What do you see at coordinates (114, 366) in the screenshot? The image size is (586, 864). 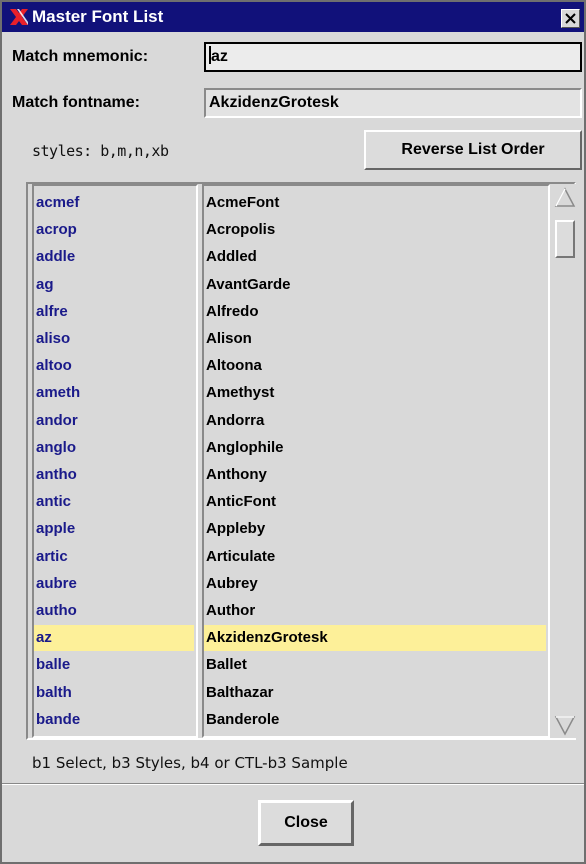 I see `mnemonic-list-item: altoo` at bounding box center [114, 366].